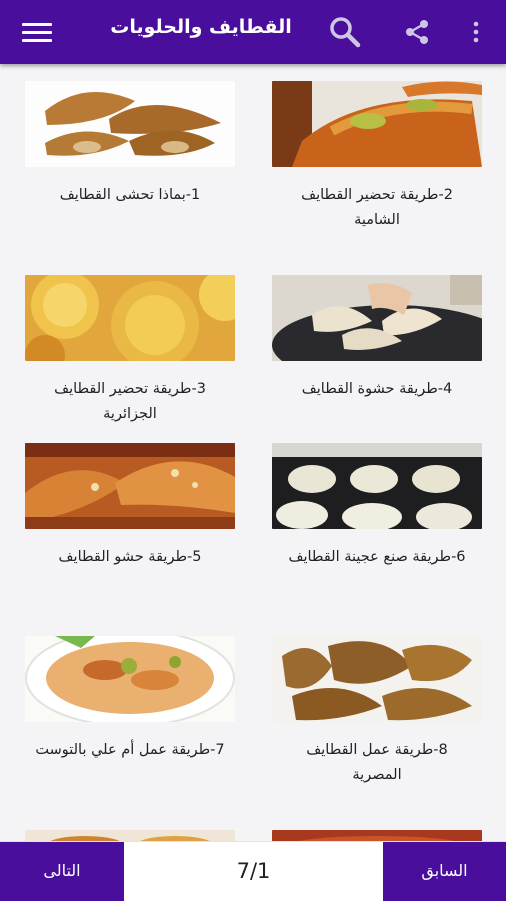 The height and width of the screenshot is (901, 506). What do you see at coordinates (37, 32) in the screenshot?
I see `menu-icon` at bounding box center [37, 32].